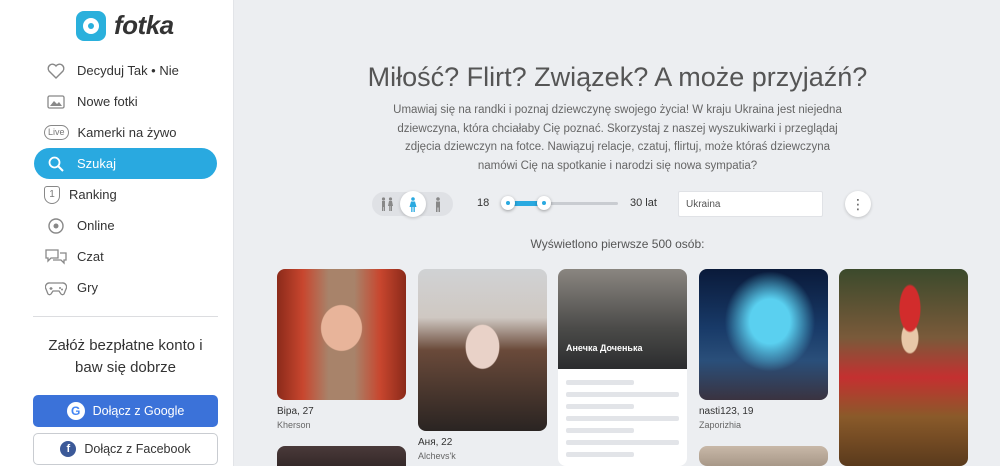 This screenshot has height=466, width=1000. Describe the element at coordinates (643, 203) in the screenshot. I see `age-max-label: 30 lat` at that location.